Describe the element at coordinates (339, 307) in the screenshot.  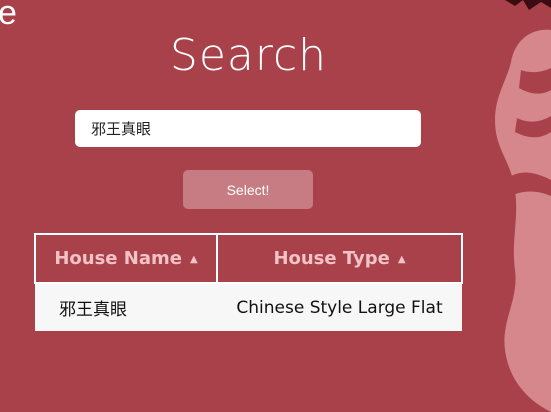
I see `house-type-cell: Chinese Style Large Flat` at that location.